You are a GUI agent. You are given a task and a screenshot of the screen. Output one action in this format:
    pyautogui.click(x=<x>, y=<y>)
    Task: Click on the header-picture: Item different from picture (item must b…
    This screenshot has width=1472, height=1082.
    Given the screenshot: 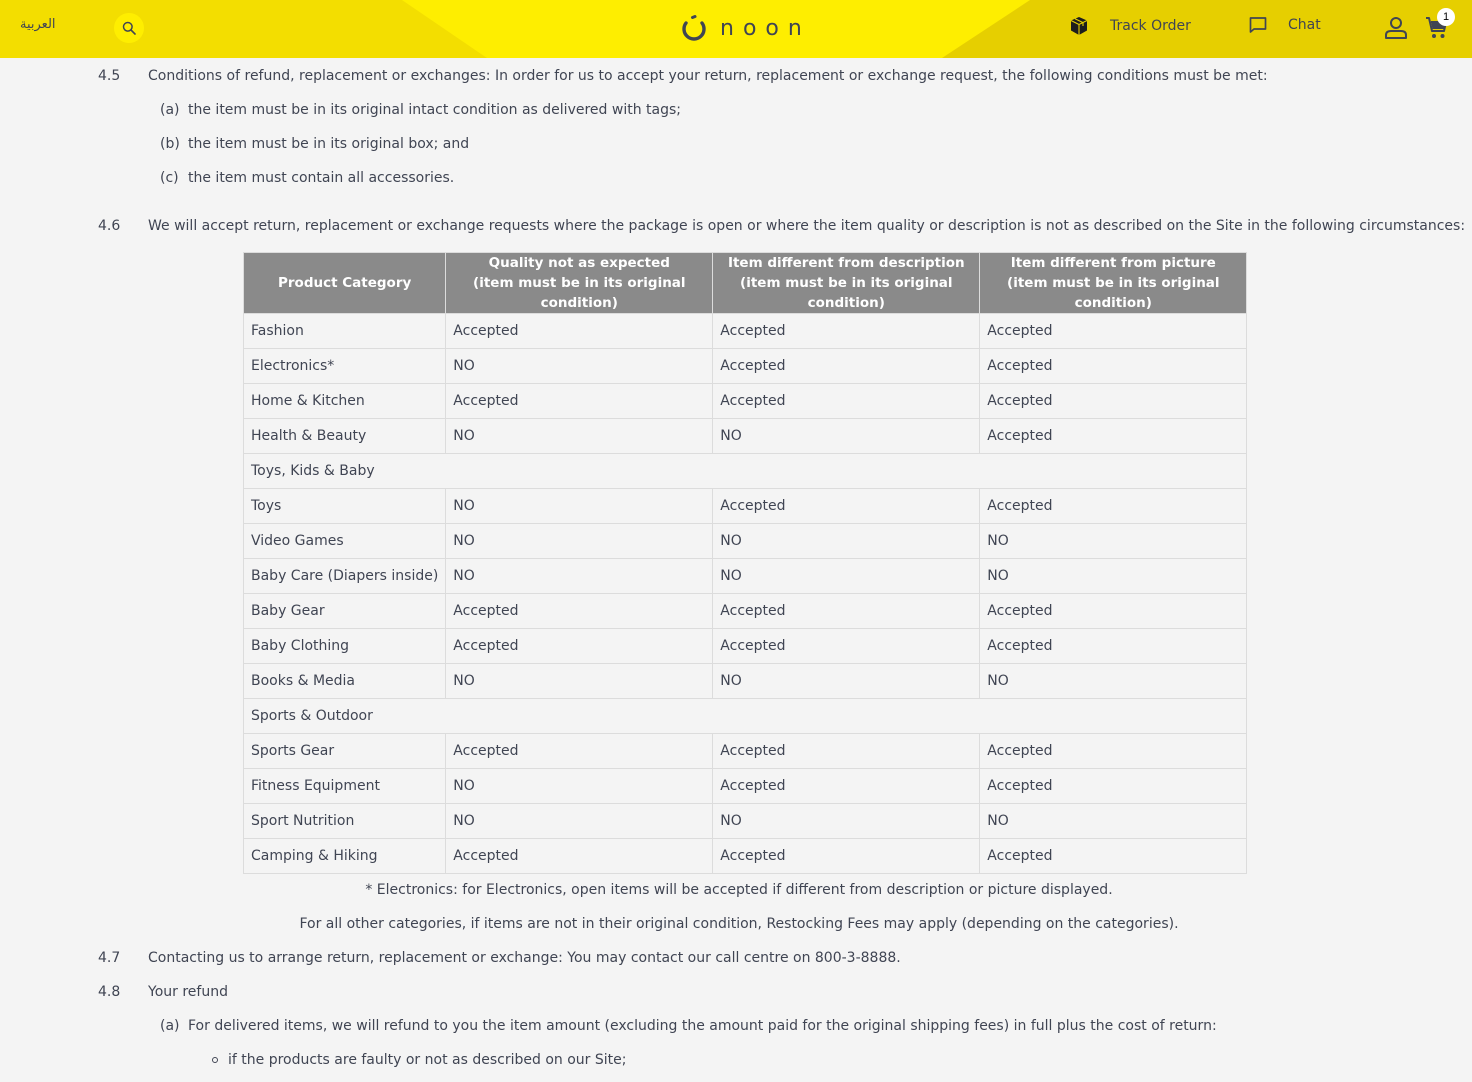 What is the action you would take?
    pyautogui.click(x=1113, y=283)
    